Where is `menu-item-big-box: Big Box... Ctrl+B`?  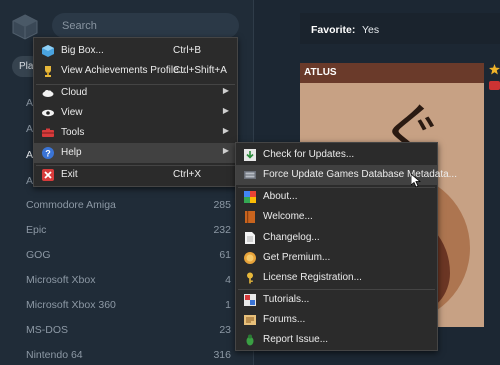 menu-item-big-box: Big Box... Ctrl+B is located at coordinates (135, 51).